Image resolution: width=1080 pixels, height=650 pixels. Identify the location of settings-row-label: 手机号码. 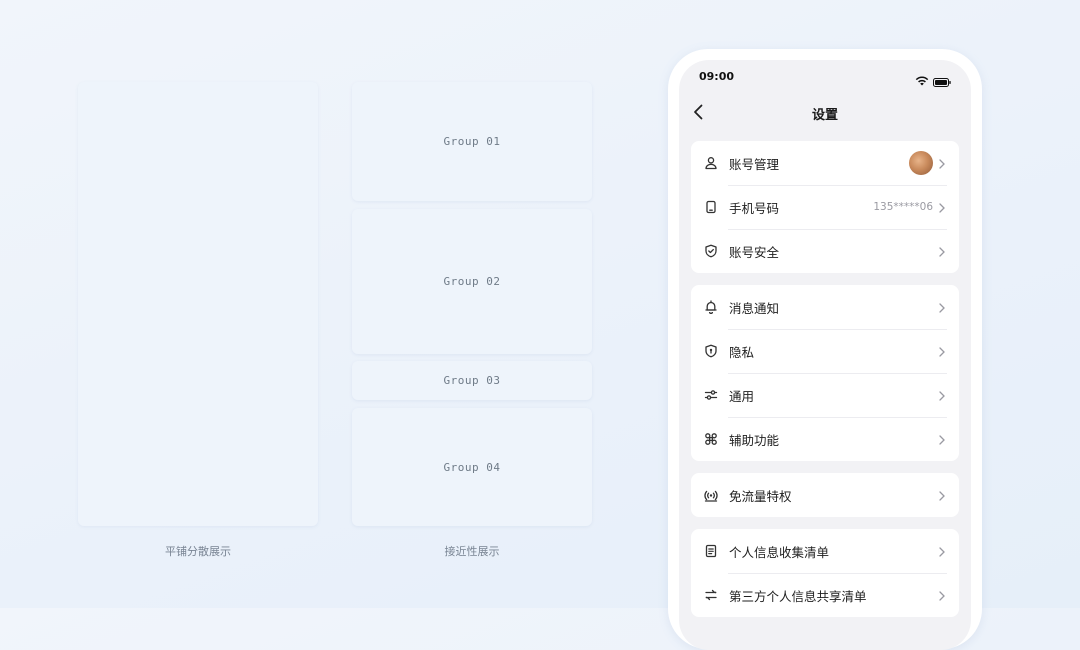
(754, 208).